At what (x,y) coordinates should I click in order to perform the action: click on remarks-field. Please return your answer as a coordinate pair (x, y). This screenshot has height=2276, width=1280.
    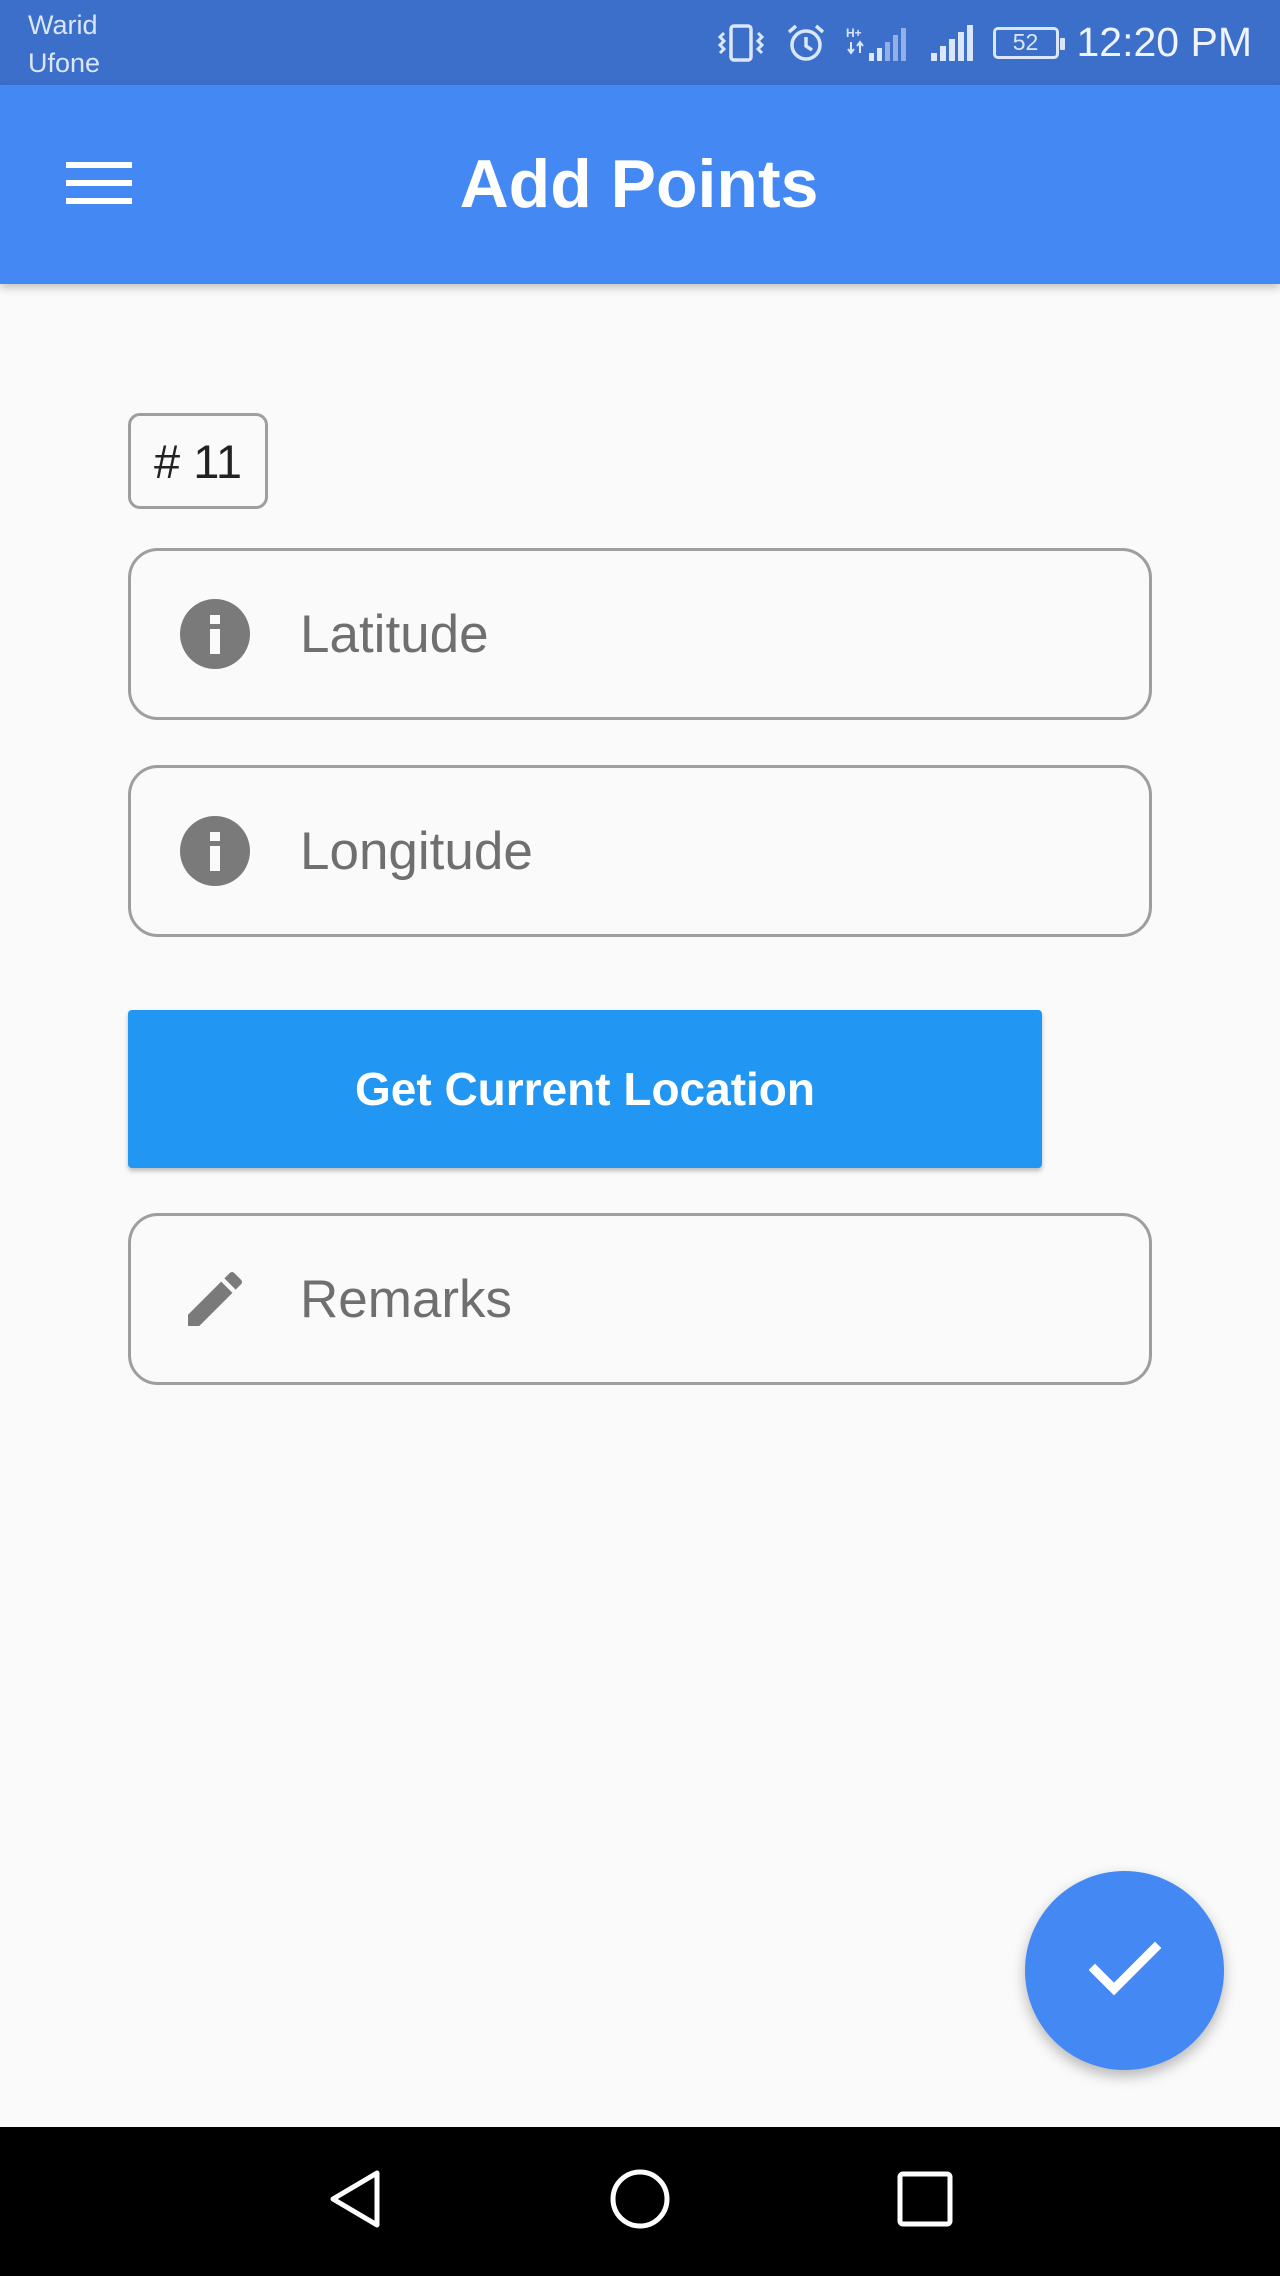
    Looking at the image, I should click on (640, 1299).